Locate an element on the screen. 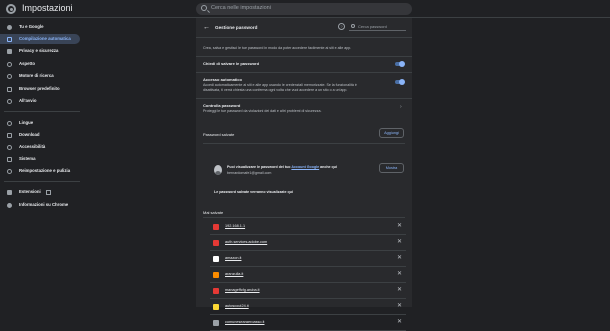 Image resolution: width=610 pixels, height=331 pixels. site-name: auth.services.adobe.com is located at coordinates (246, 242).